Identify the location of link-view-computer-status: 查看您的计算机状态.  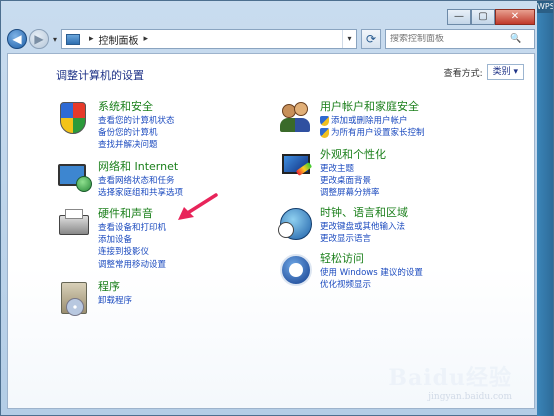
(136, 121).